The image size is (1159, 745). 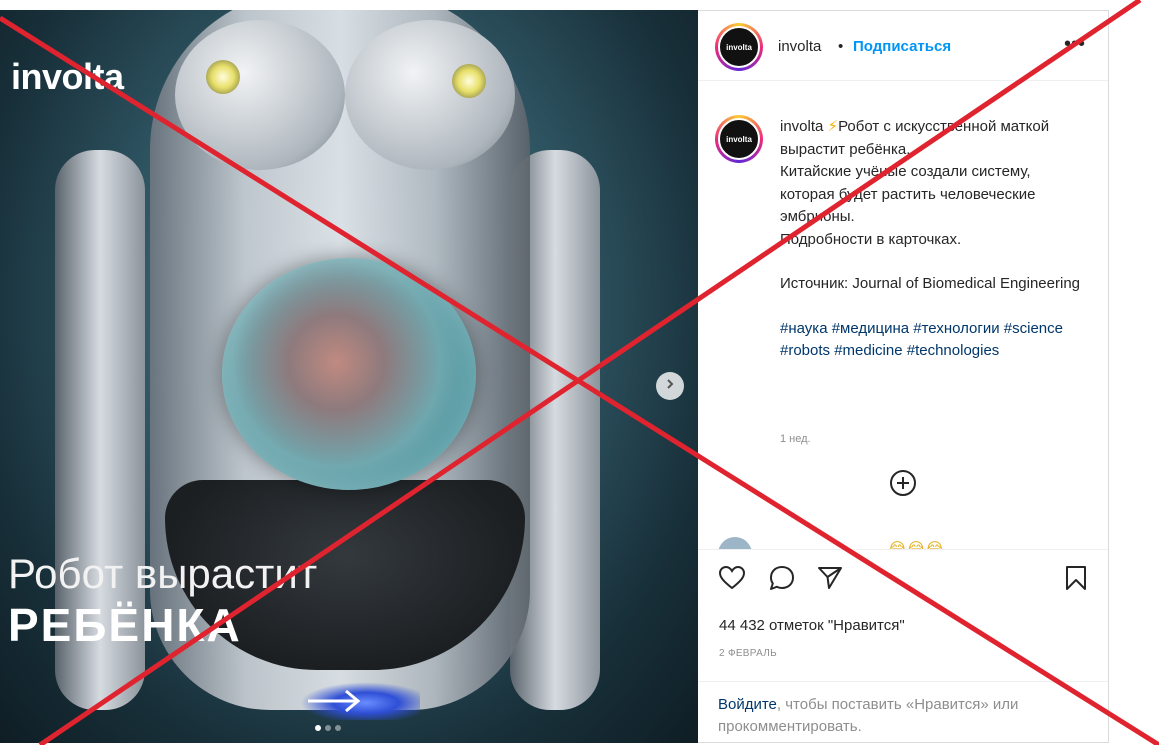 I want to click on carousel-dots, so click(x=328, y=728).